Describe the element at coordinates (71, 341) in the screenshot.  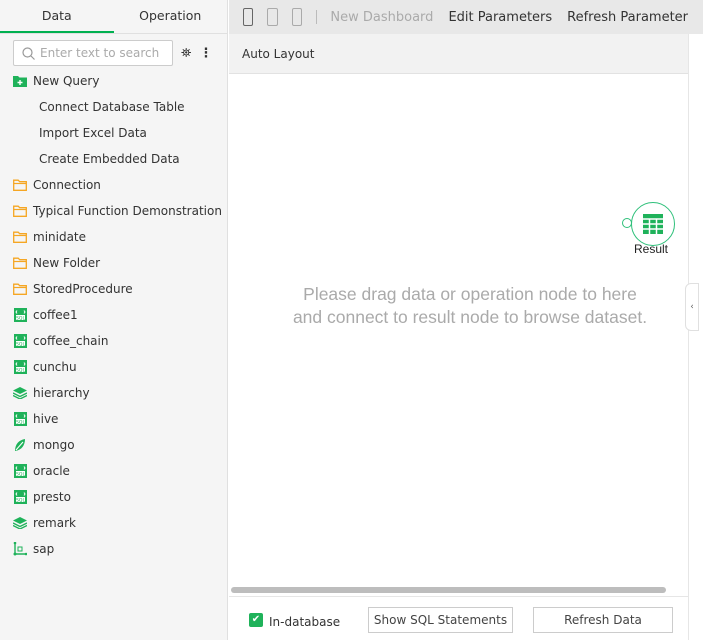
I see `tree-item-label: coffee_chain` at that location.